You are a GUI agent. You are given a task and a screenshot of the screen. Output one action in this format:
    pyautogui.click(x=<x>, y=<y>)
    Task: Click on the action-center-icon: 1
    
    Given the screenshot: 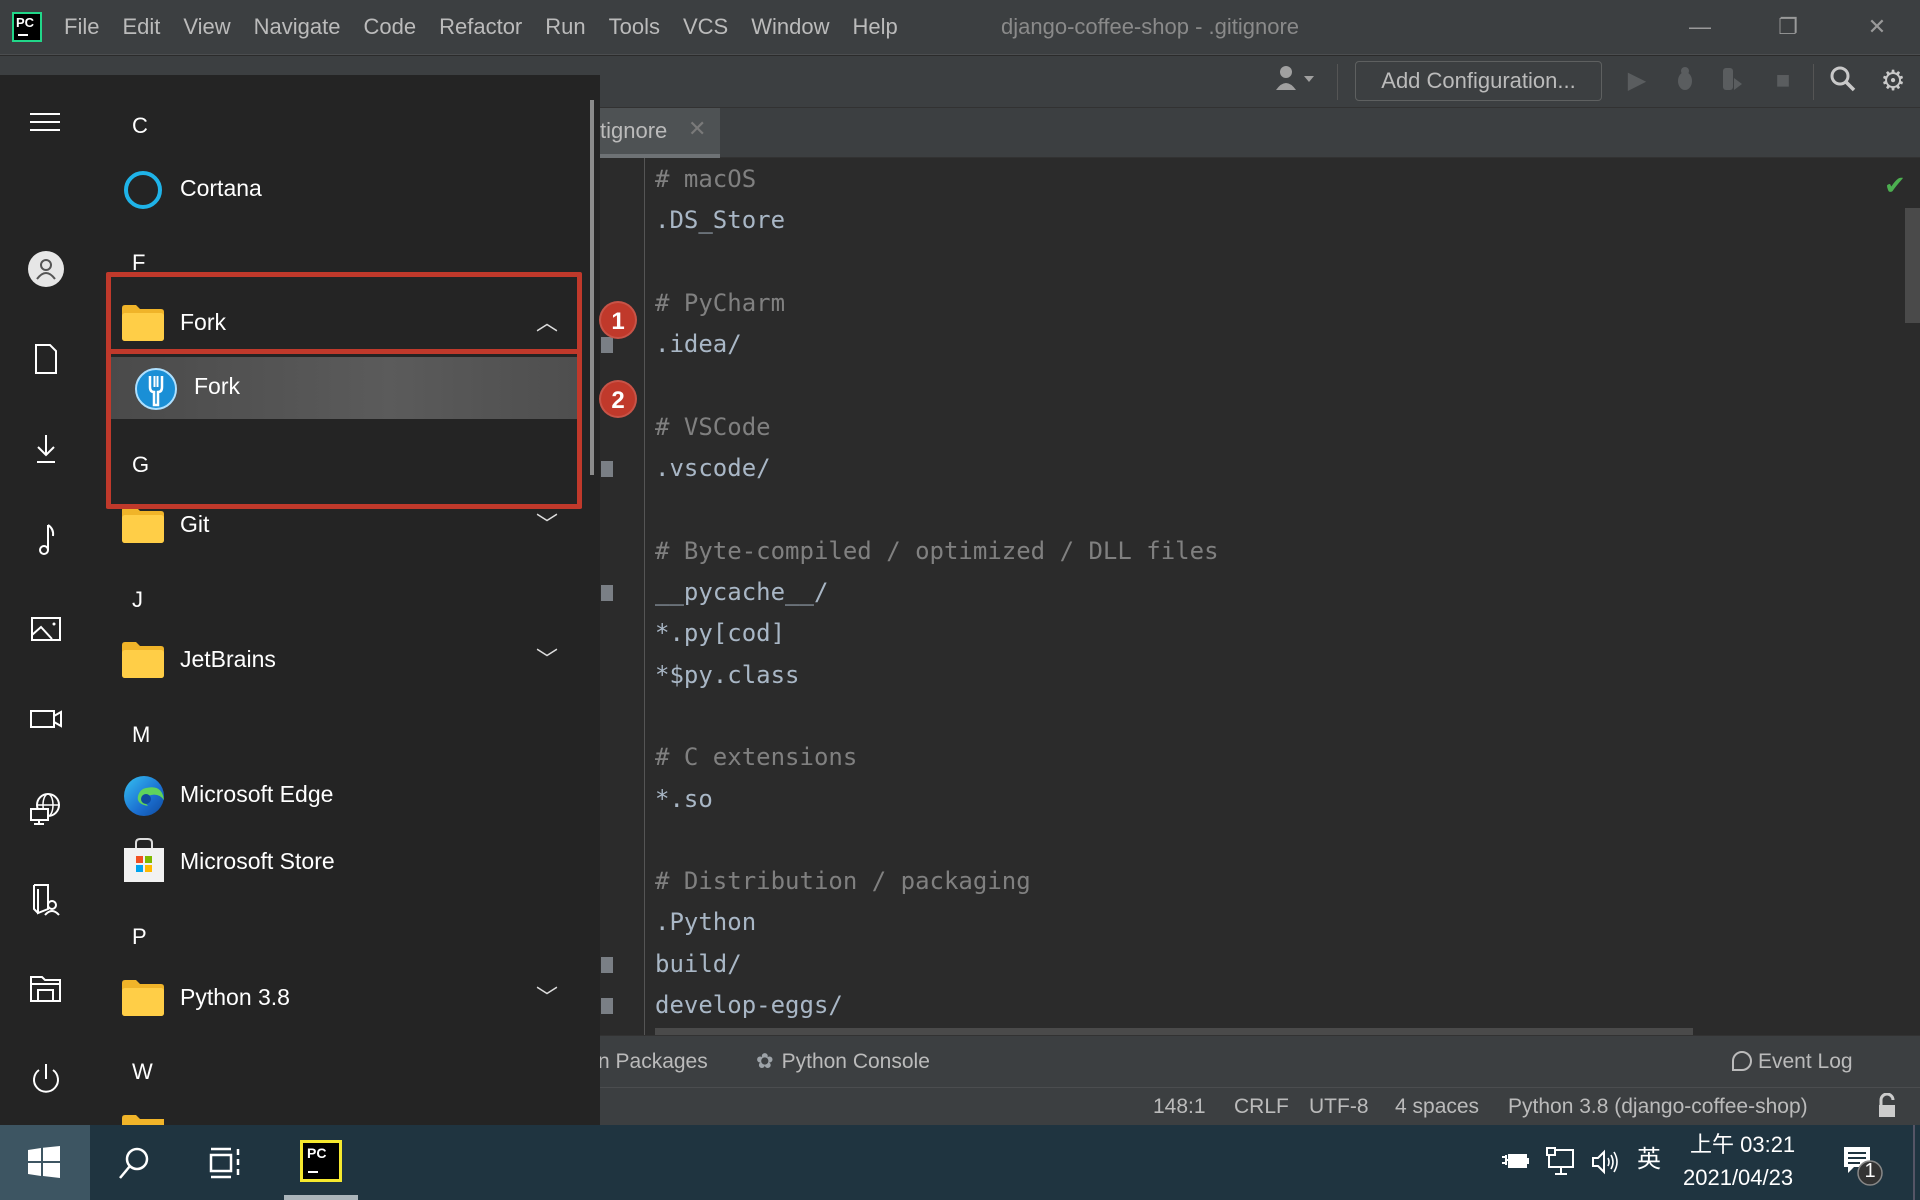 What is the action you would take?
    pyautogui.click(x=1864, y=1167)
    